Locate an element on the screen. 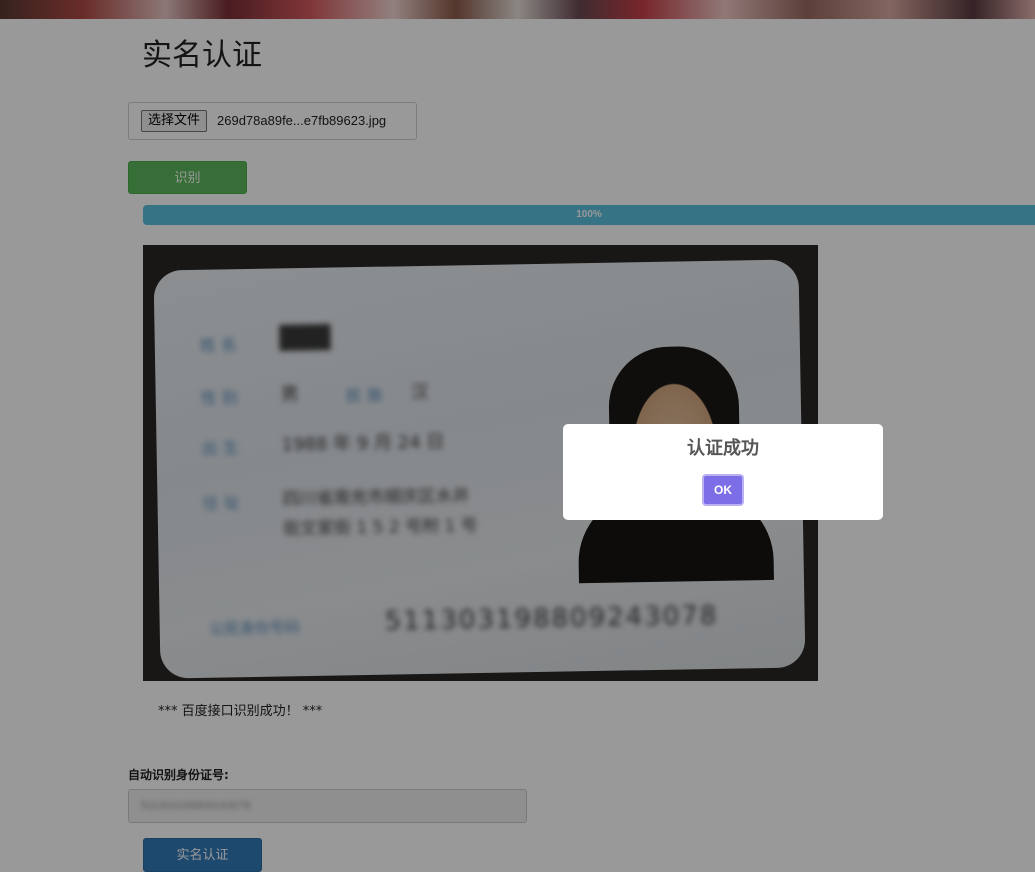 The image size is (1035, 873). ok-button: OK is located at coordinates (723, 490).